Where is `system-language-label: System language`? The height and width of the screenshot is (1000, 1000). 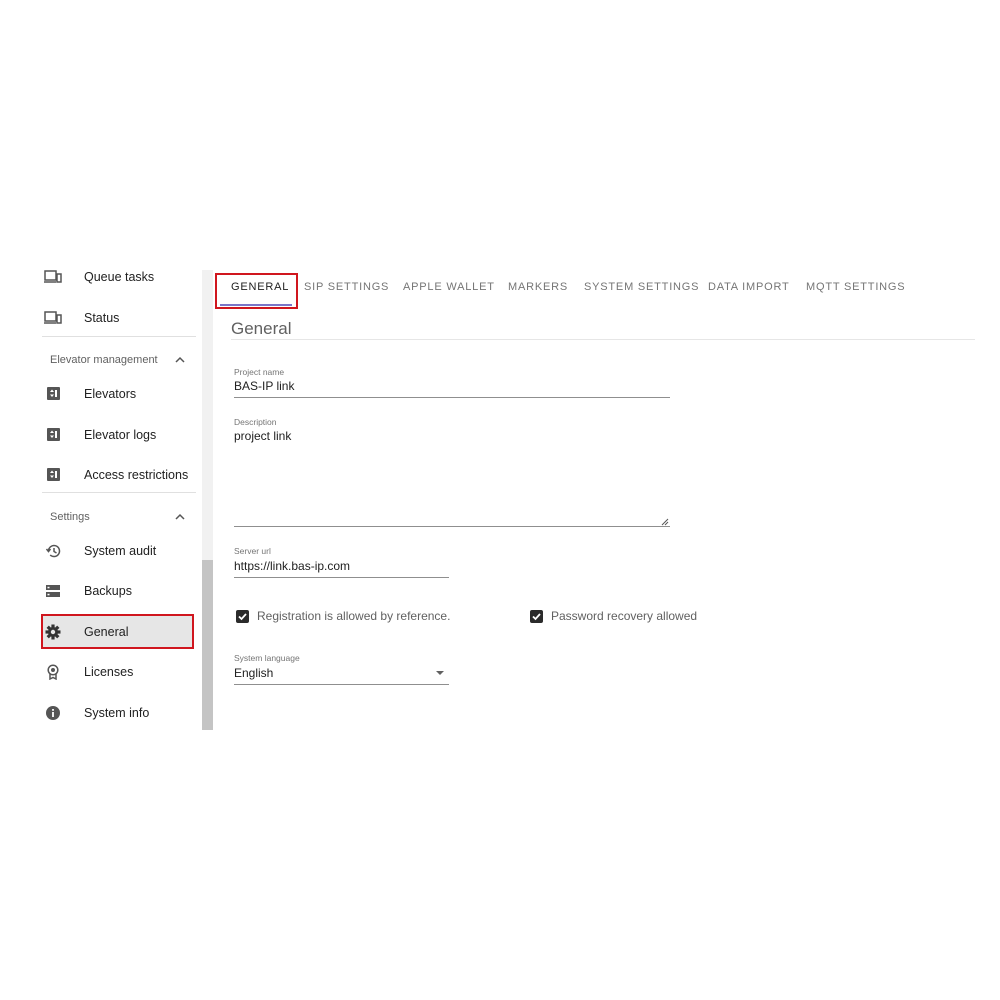
system-language-label: System language is located at coordinates (267, 658).